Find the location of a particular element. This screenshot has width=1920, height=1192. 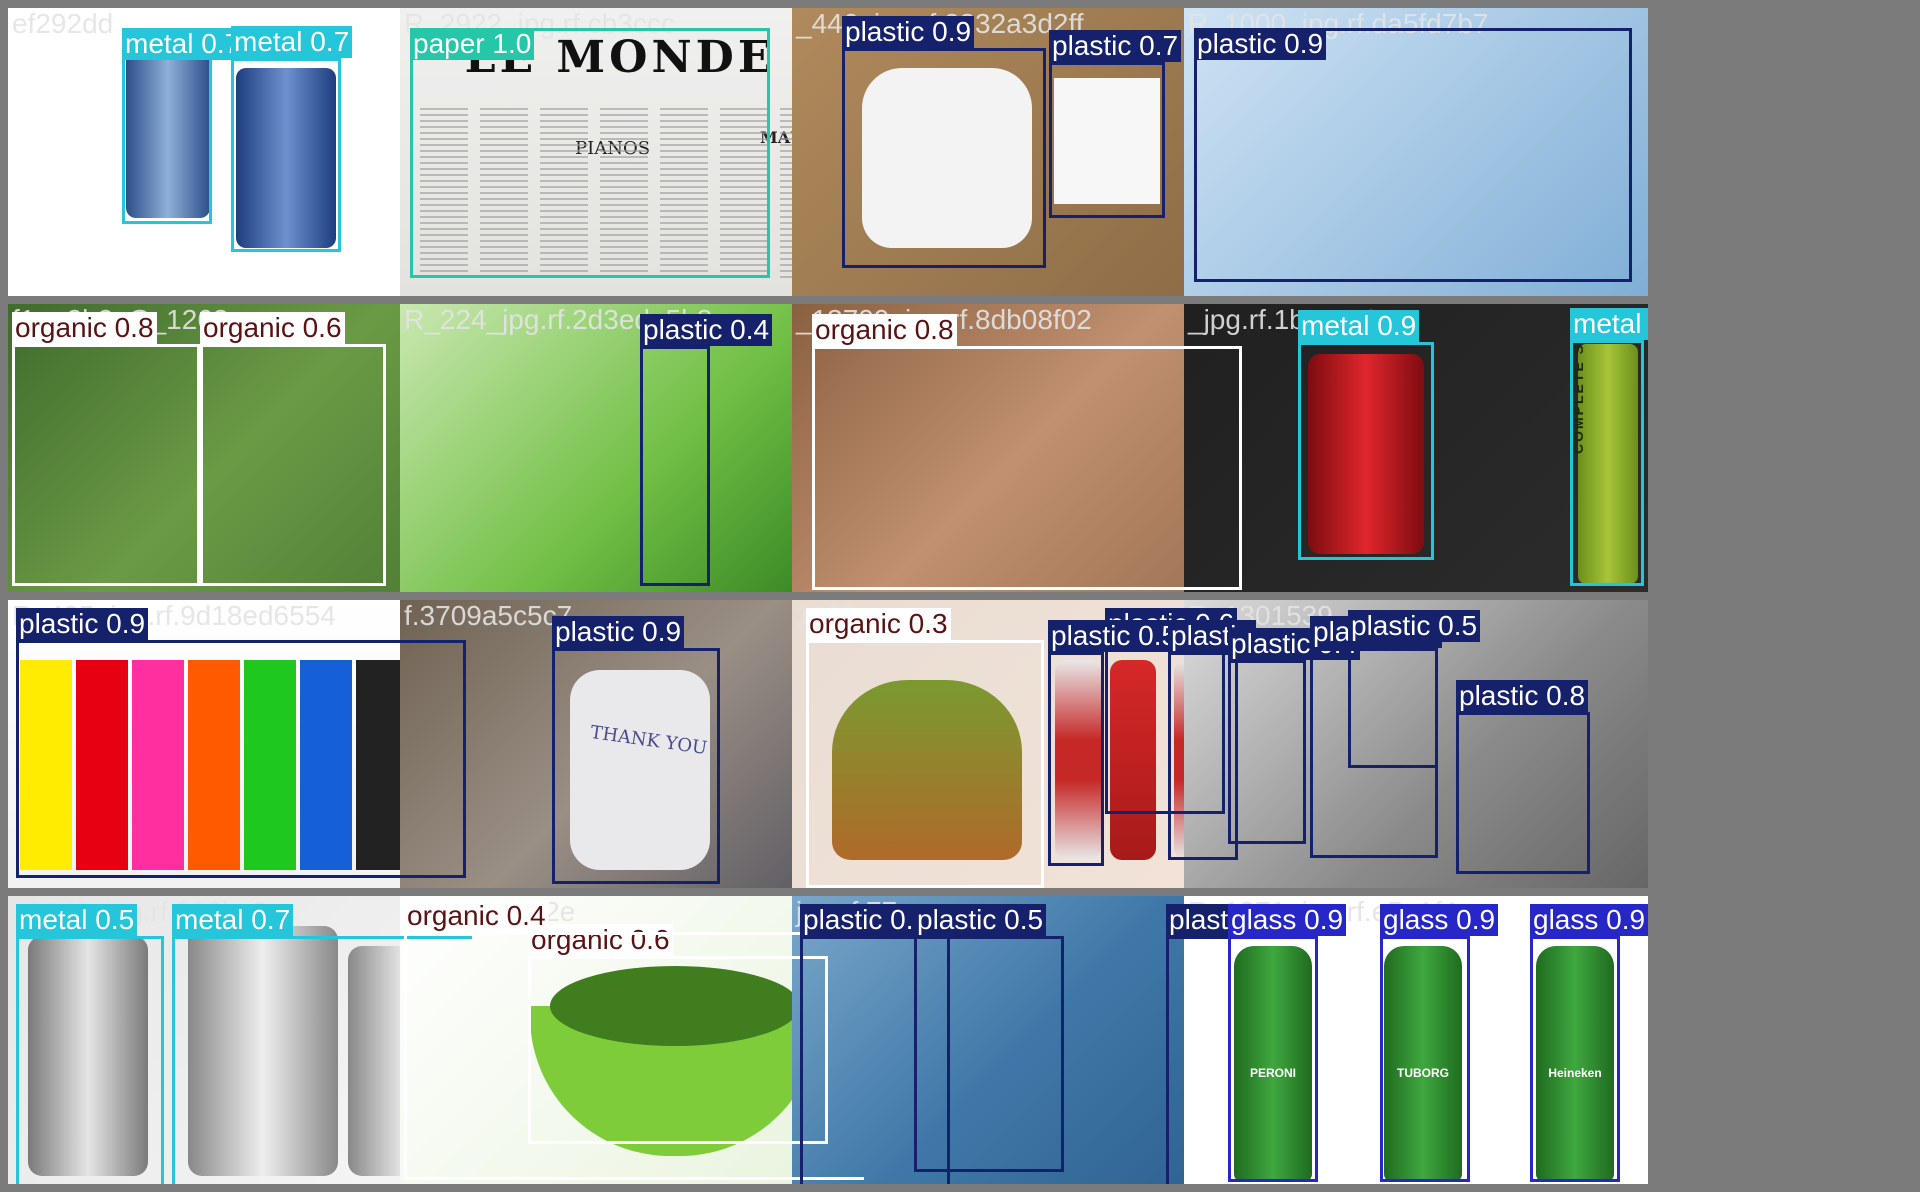

detection-box: plastic 0.7 is located at coordinates (1115, 124).